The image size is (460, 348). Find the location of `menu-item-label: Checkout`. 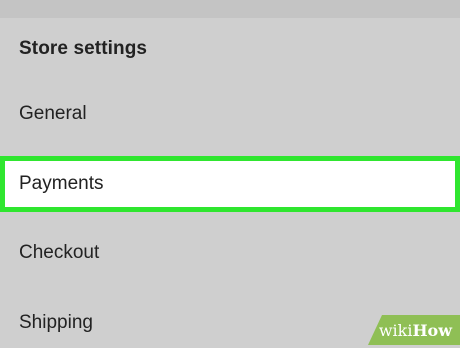

menu-item-label: Checkout is located at coordinates (59, 252).